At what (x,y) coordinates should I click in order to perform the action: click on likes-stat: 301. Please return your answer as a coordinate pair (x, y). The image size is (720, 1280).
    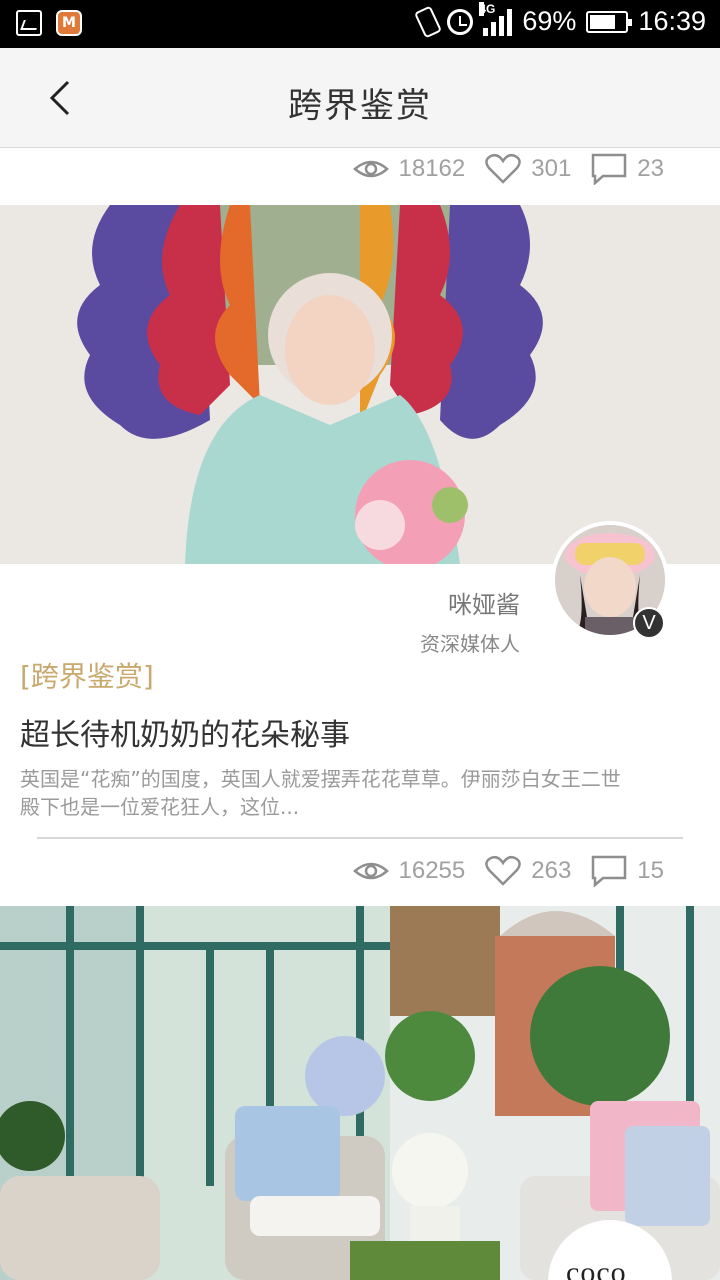
    Looking at the image, I should click on (528, 169).